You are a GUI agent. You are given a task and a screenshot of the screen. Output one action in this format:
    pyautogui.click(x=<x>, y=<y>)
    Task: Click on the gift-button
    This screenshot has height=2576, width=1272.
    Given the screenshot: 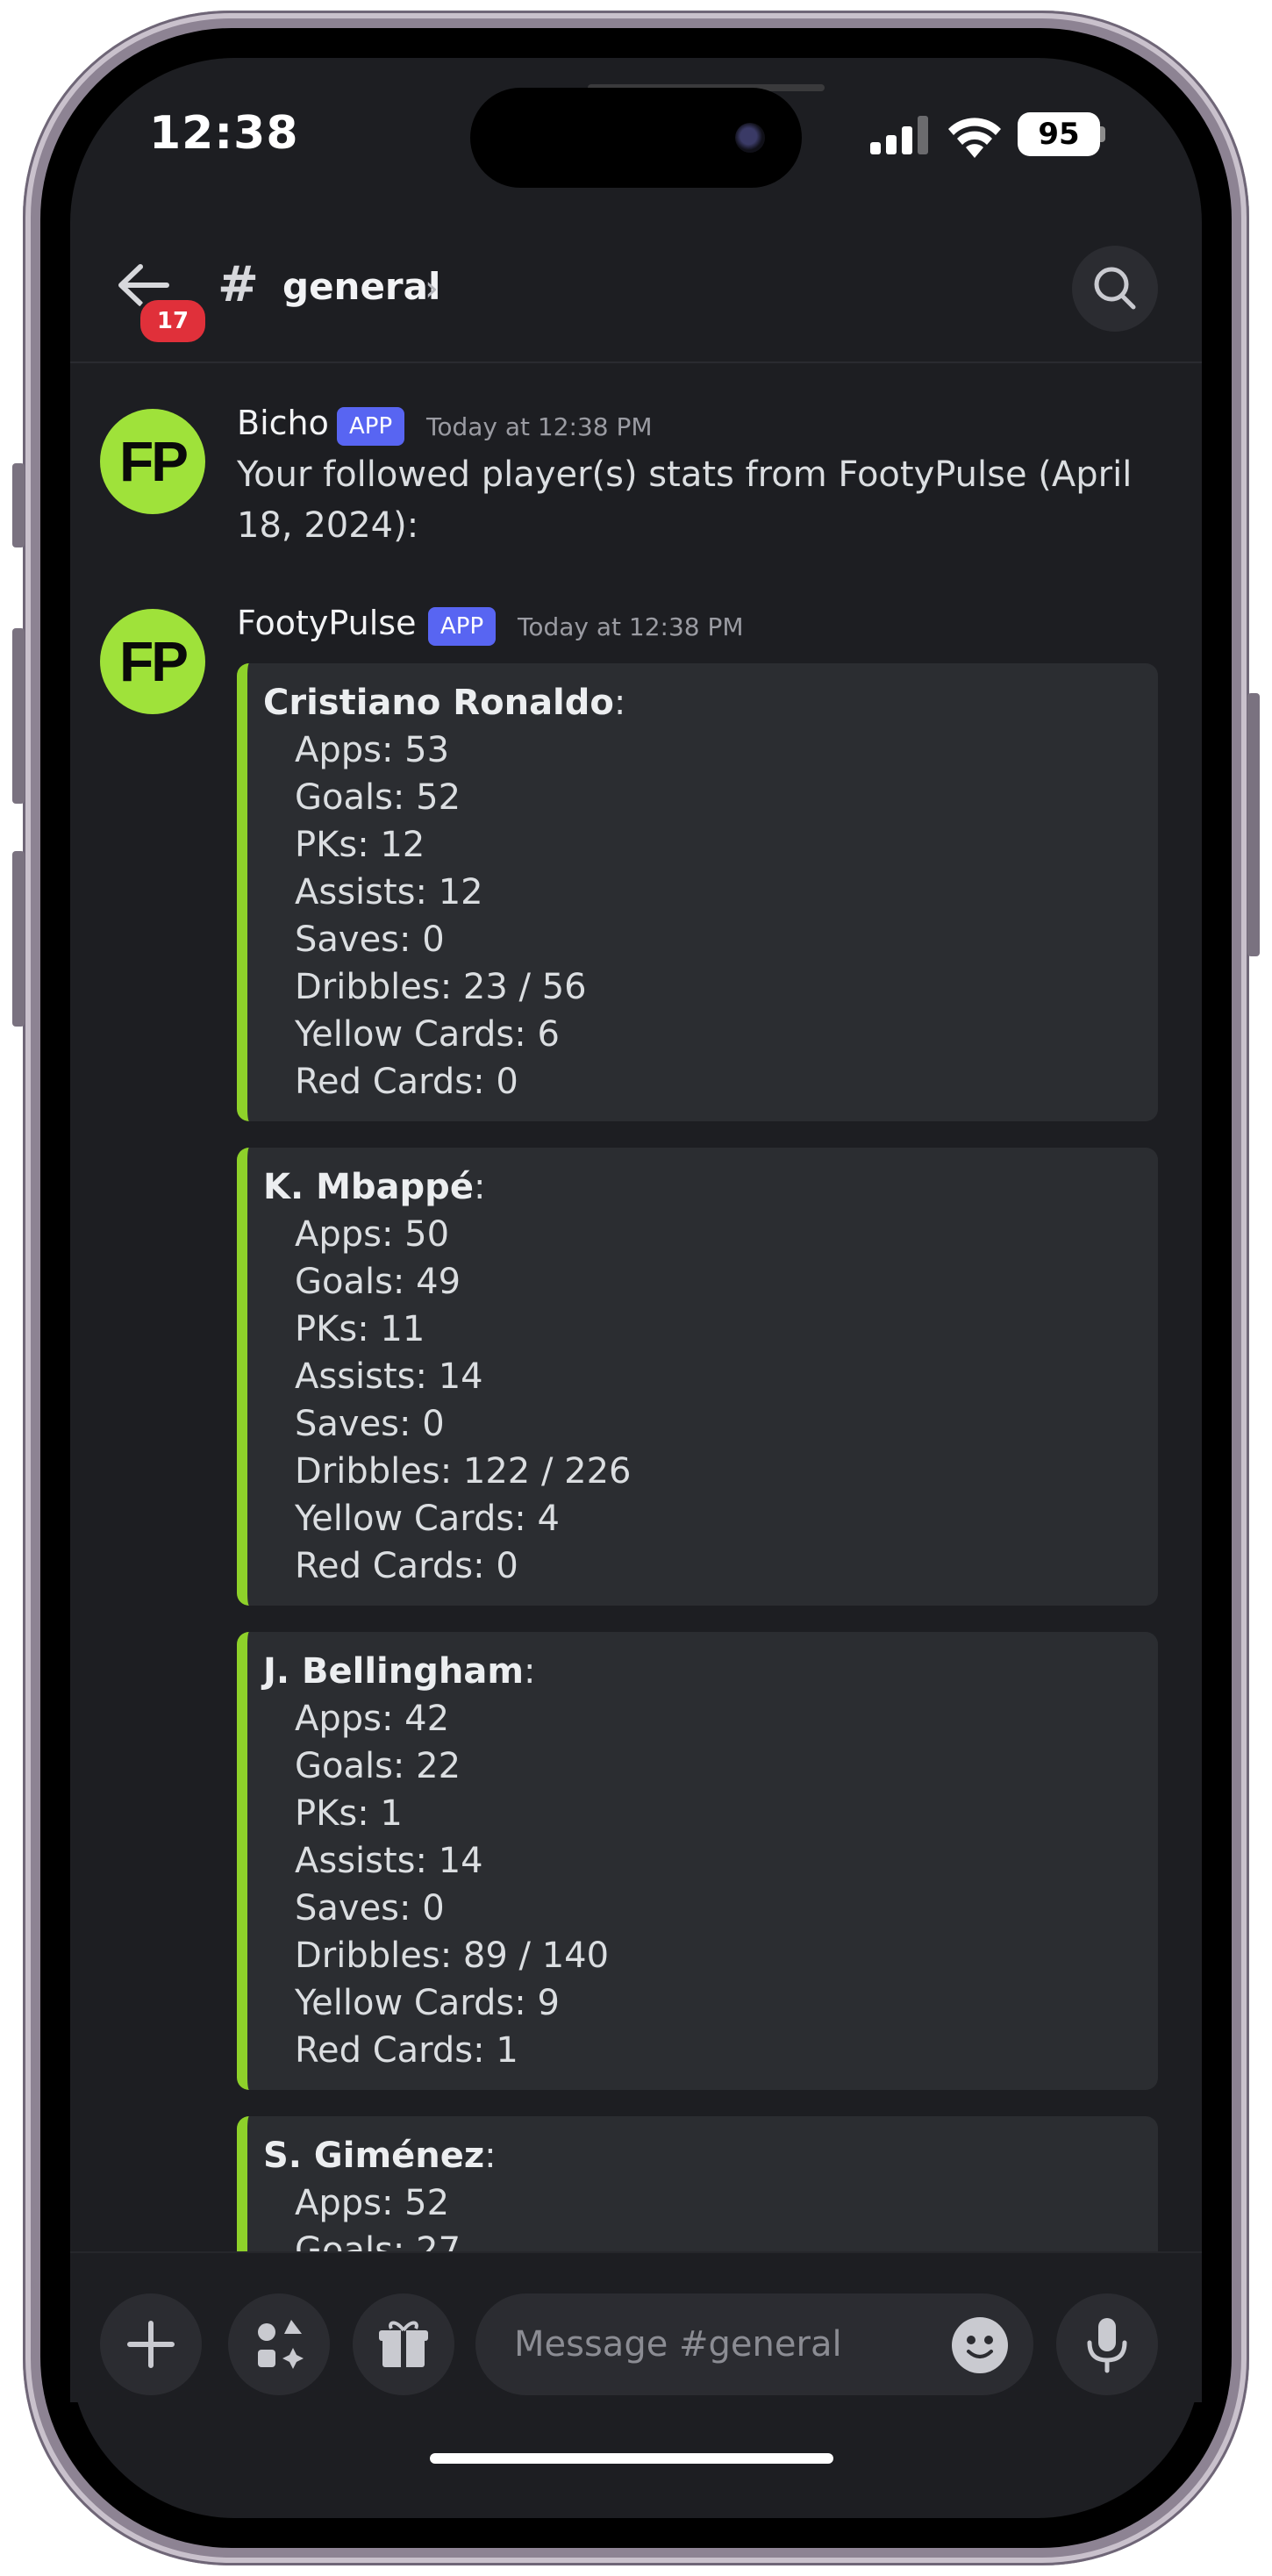 What is the action you would take?
    pyautogui.click(x=403, y=2344)
    